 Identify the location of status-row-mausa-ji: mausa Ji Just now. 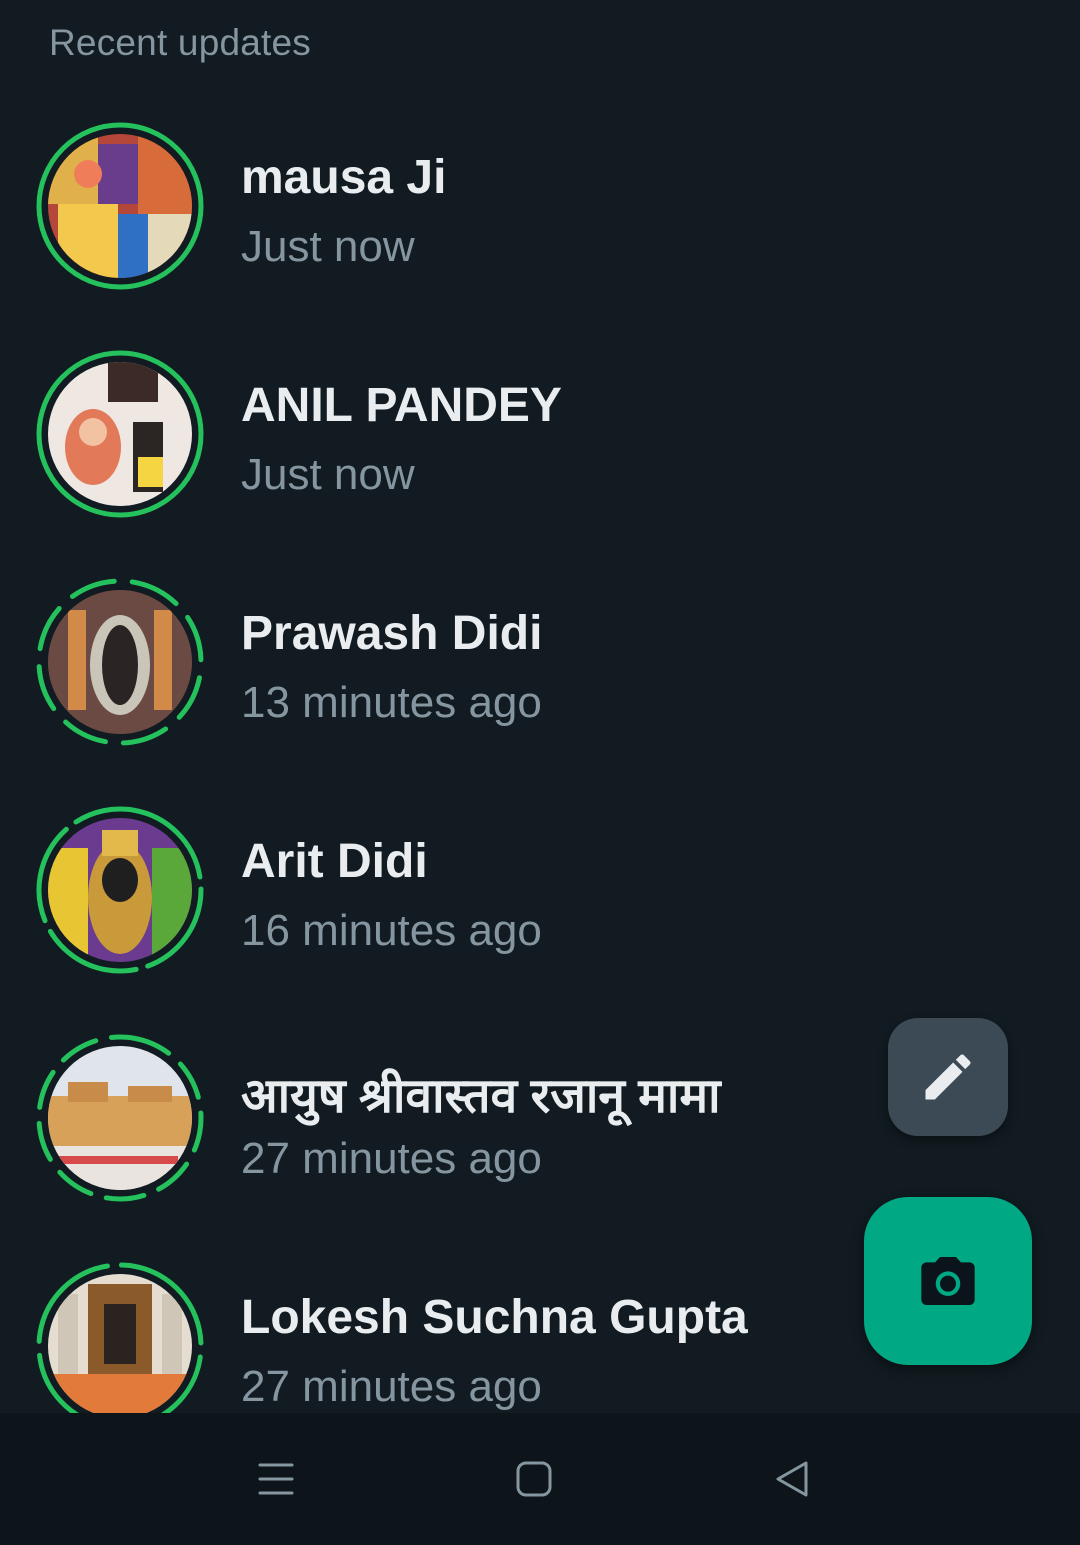
(430, 204).